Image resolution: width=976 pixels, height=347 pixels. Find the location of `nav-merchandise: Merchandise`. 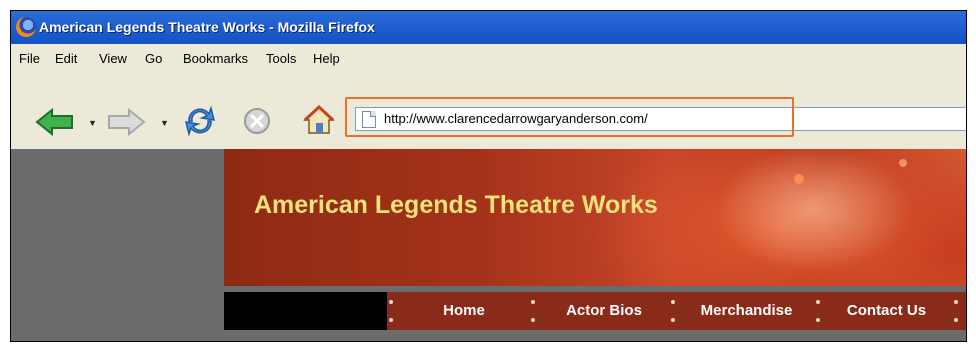

nav-merchandise: Merchandise is located at coordinates (746, 311).